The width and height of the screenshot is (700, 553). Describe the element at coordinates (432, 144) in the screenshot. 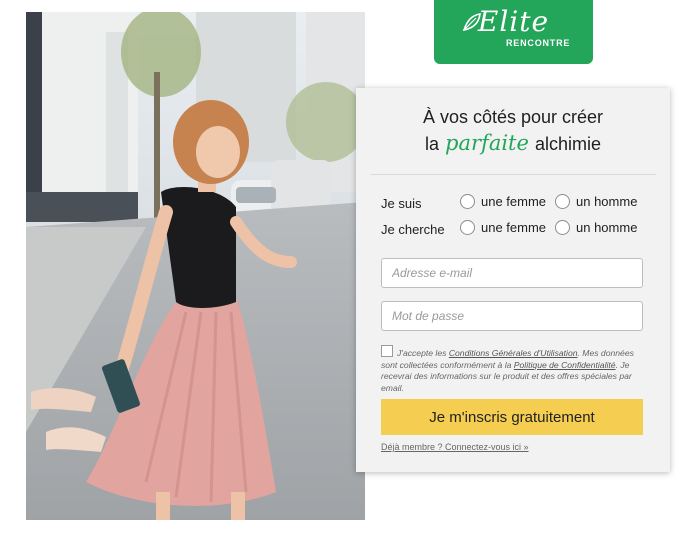

I see `headline-pre: la` at that location.